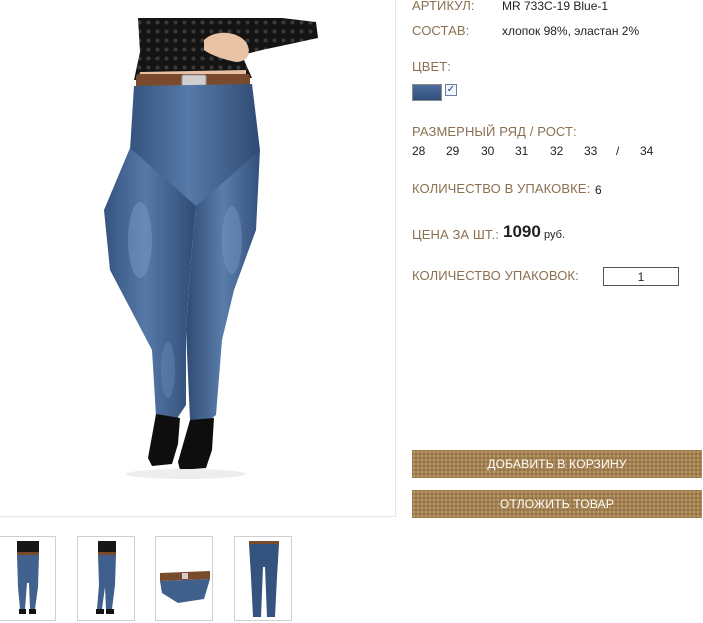 Image resolution: width=703 pixels, height=623 pixels. I want to click on thumbnail-side-view, so click(106, 578).